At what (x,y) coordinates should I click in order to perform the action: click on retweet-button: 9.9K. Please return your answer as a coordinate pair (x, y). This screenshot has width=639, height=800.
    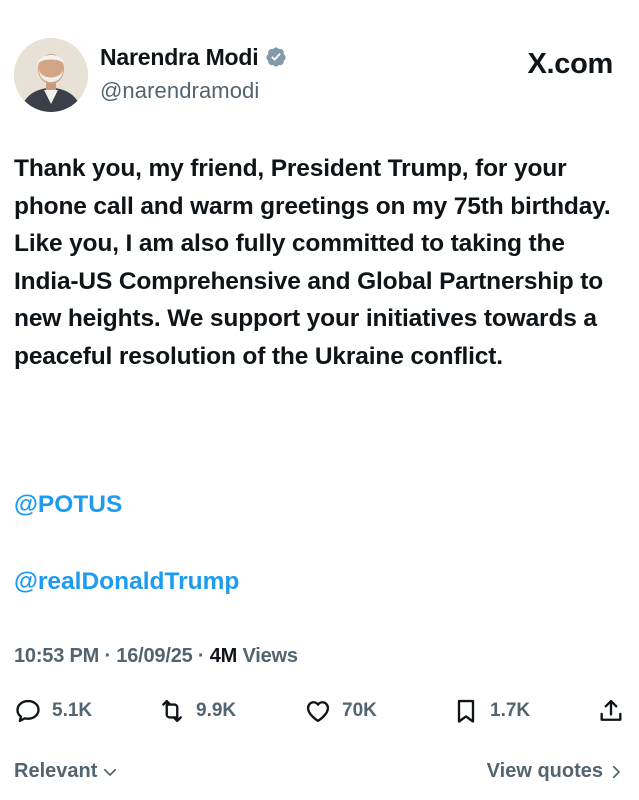
    Looking at the image, I should click on (197, 711).